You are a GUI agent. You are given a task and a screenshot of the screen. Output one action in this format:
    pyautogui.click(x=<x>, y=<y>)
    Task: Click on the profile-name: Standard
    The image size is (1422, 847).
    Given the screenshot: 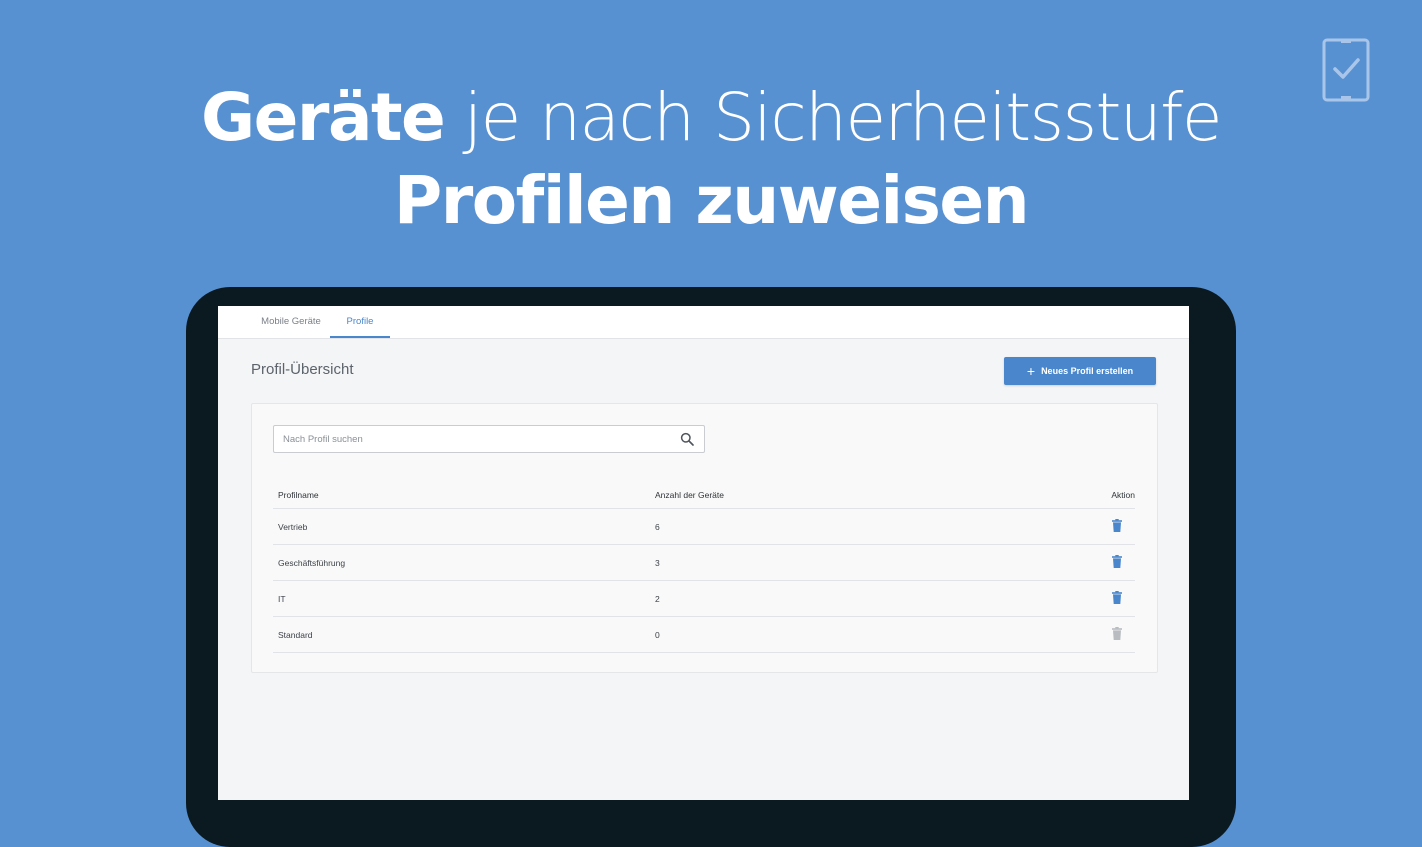 What is the action you would take?
    pyautogui.click(x=295, y=635)
    